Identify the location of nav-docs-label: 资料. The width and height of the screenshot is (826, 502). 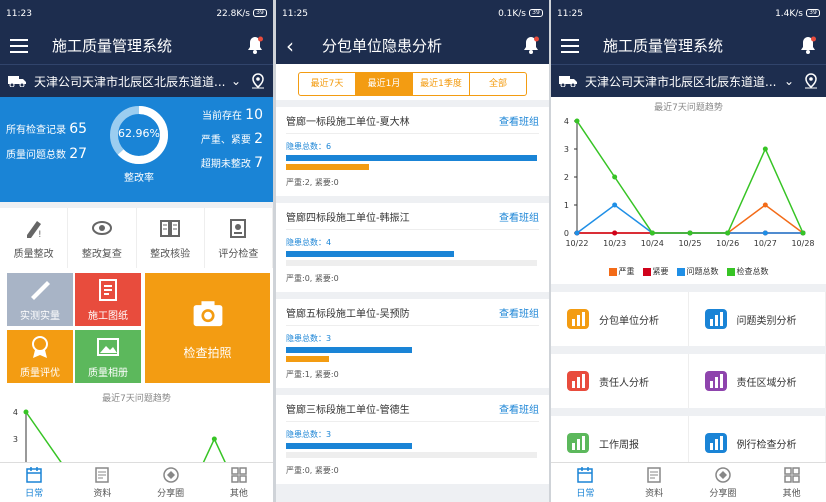
(654, 494).